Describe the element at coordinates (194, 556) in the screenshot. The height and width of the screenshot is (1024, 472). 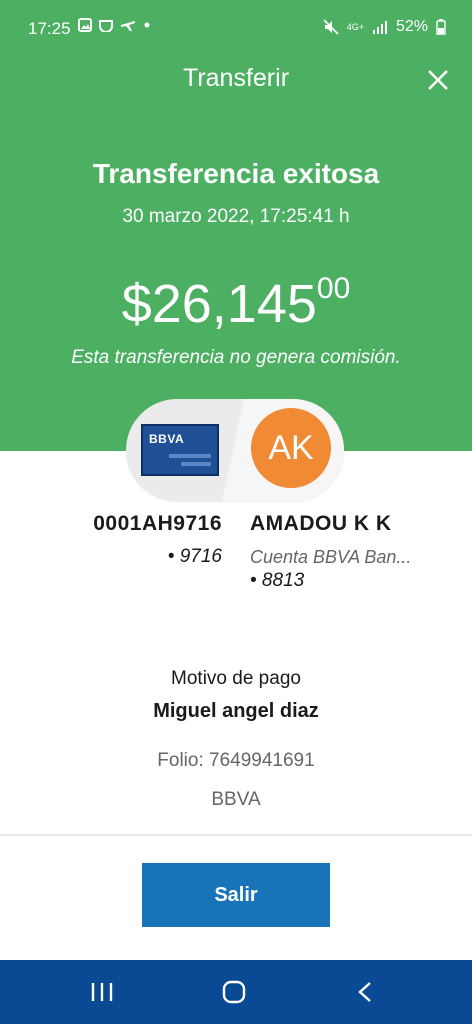
I see `origin-account-last: • 9716` at that location.